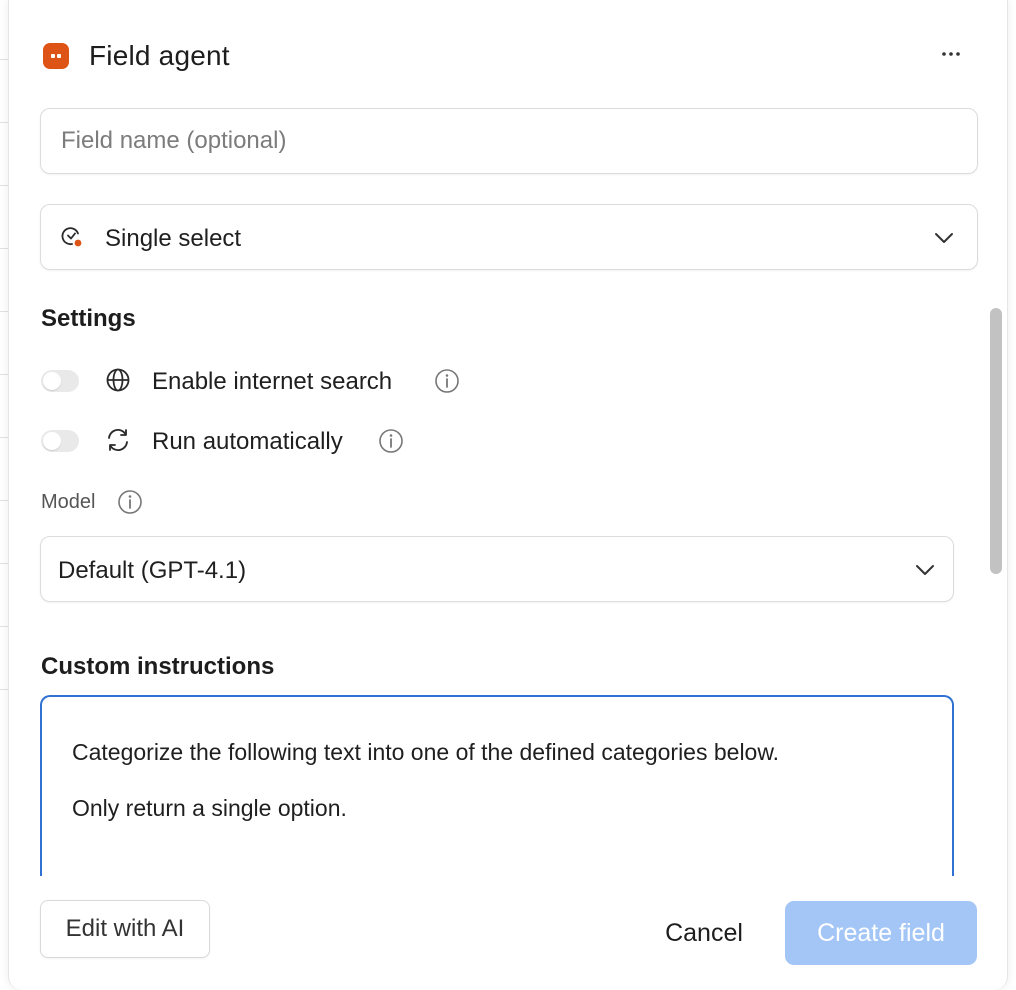 This screenshot has width=1016, height=990. What do you see at coordinates (118, 380) in the screenshot?
I see `globe-icon` at bounding box center [118, 380].